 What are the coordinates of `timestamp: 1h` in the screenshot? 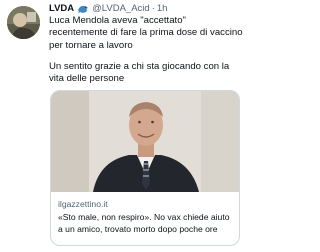 It's located at (162, 9).